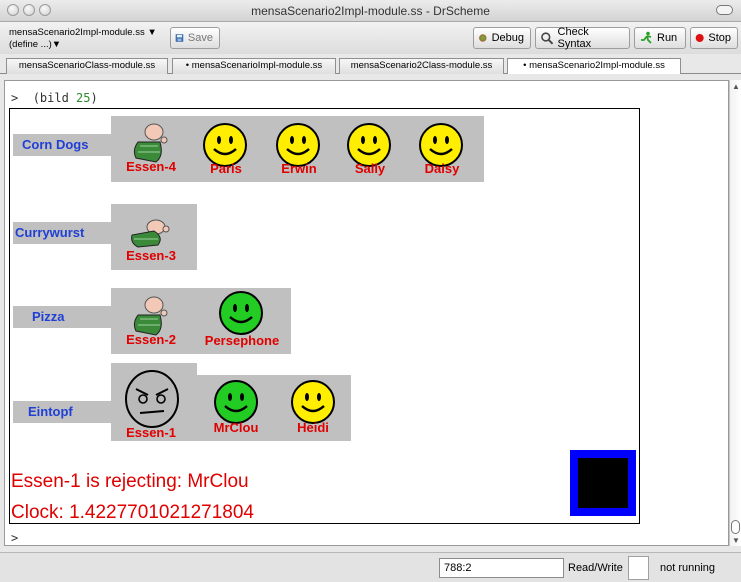 Image resolution: width=741 pixels, height=582 pixels. Describe the element at coordinates (130, 481) in the screenshot. I see `rejection-message: Essen-1 is rejecting: MrClou` at that location.